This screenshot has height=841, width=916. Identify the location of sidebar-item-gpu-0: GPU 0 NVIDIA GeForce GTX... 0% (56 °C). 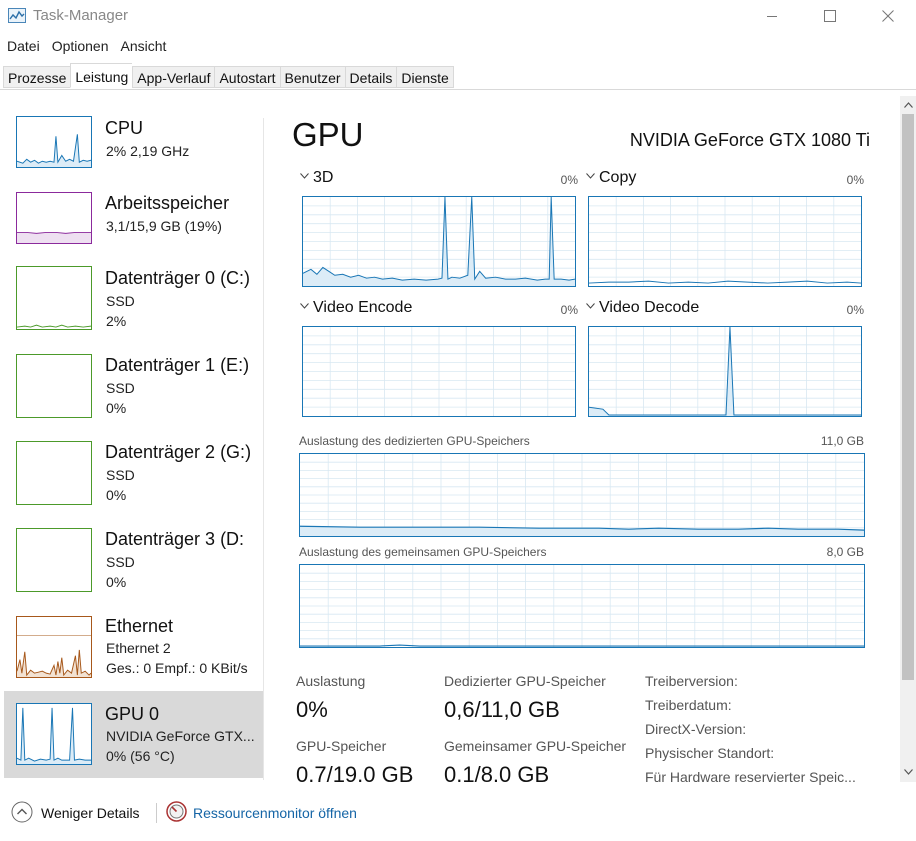
(133, 734).